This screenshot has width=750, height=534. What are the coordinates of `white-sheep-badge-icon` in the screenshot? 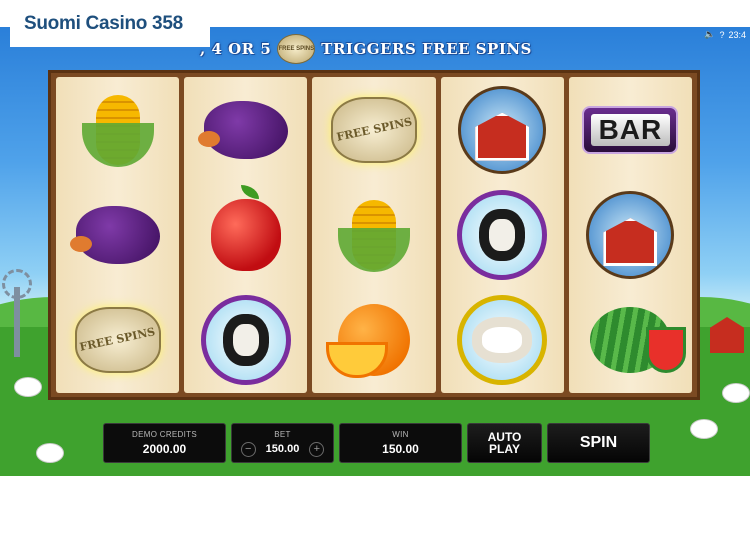 It's located at (502, 340).